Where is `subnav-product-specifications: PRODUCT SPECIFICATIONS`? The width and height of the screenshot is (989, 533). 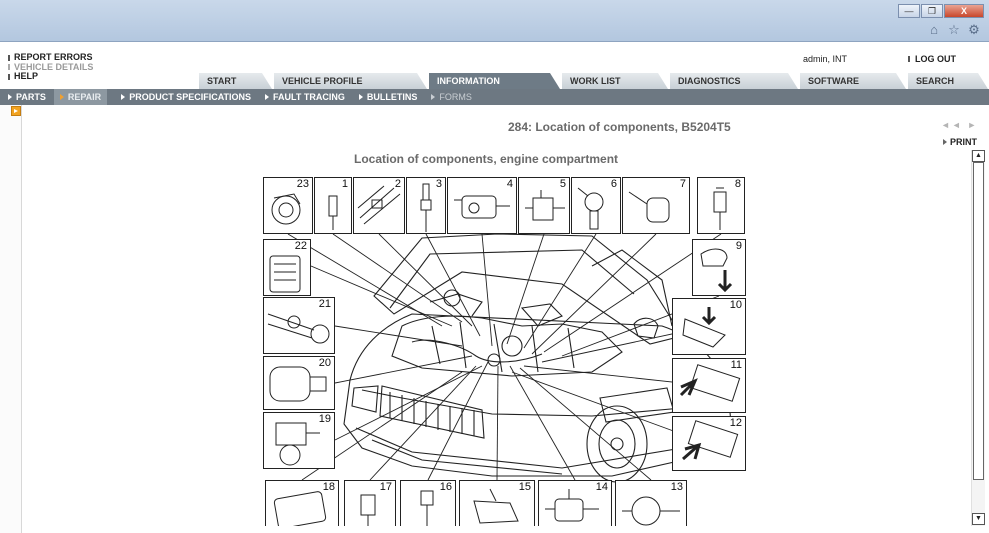 subnav-product-specifications: PRODUCT SPECIFICATIONS is located at coordinates (186, 97).